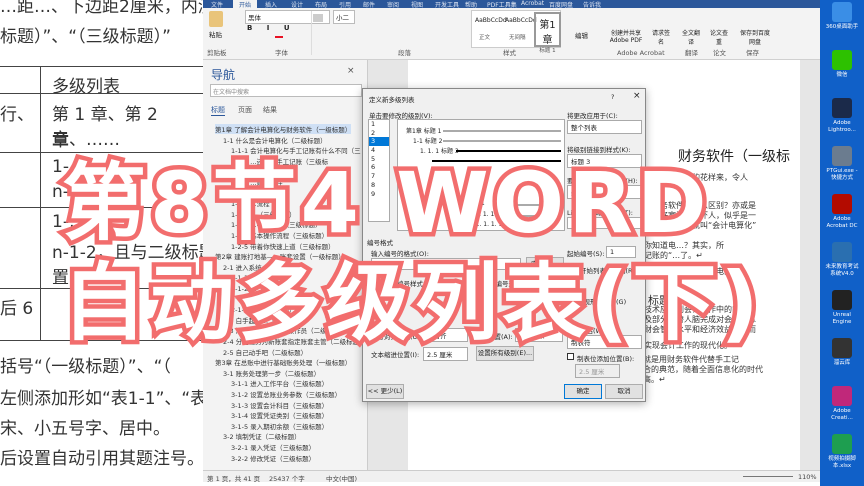 This screenshot has width=864, height=486. Describe the element at coordinates (842, 212) in the screenshot. I see `desktop-icon: Adobe Acrobat DC` at that location.